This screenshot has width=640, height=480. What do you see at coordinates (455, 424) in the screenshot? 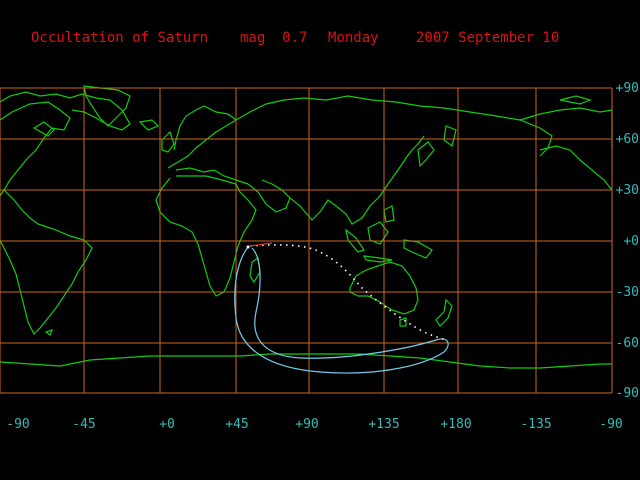
I see `longitude-label: +180` at bounding box center [455, 424].